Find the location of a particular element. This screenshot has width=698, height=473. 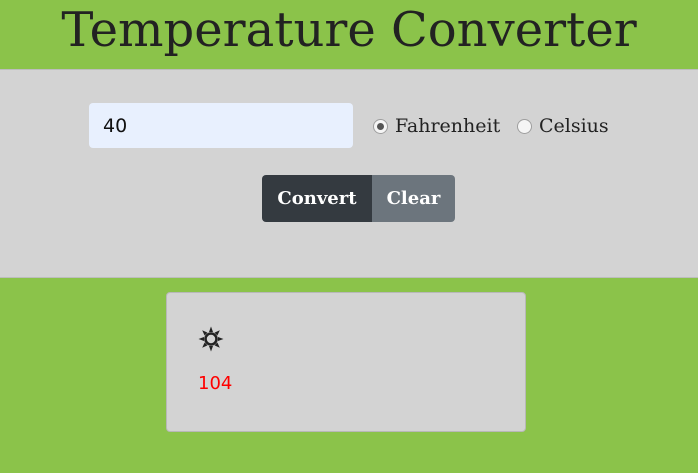

header: Temperature Converter is located at coordinates (349, 34).